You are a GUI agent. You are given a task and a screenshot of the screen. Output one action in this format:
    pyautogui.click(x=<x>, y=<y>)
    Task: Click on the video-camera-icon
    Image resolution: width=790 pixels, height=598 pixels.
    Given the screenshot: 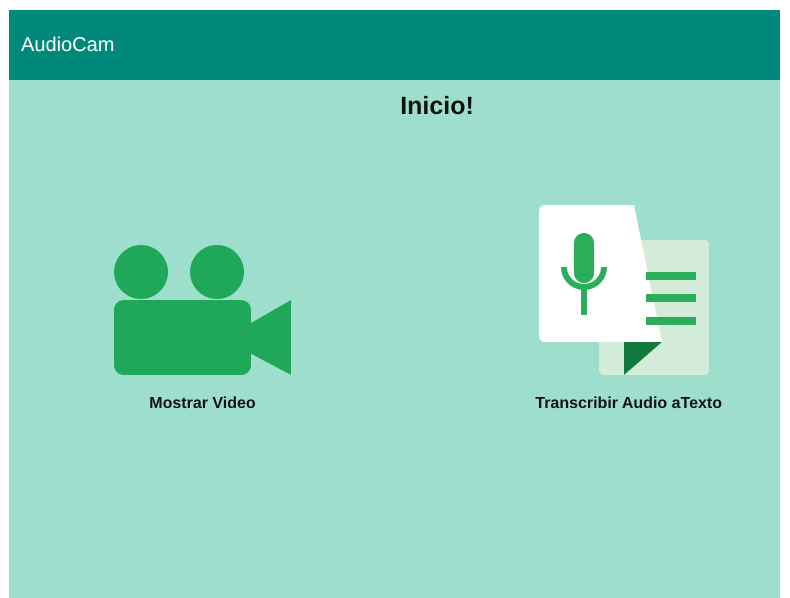 What is the action you would take?
    pyautogui.click(x=202, y=310)
    